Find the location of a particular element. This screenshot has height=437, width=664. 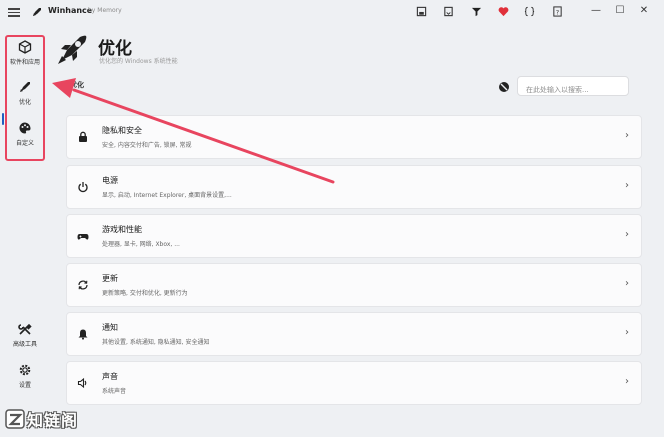

card-title: 游戏和性能 is located at coordinates (122, 229).